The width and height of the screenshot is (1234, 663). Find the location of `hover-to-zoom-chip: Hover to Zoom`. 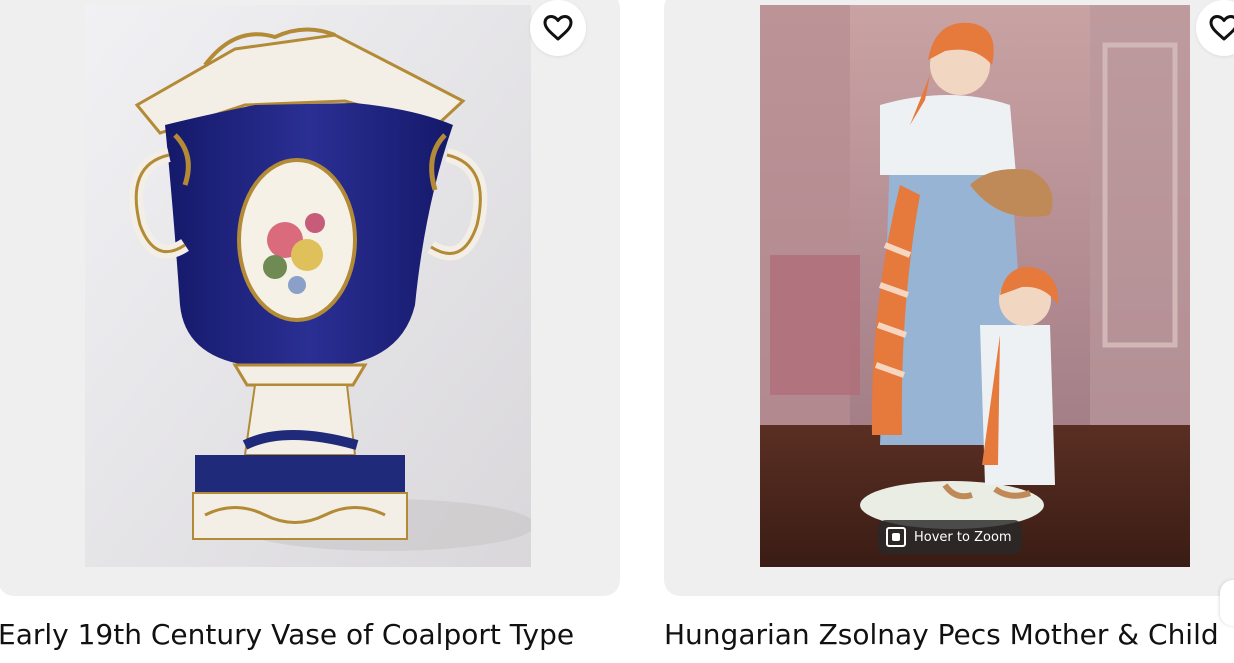

hover-to-zoom-chip: Hover to Zoom is located at coordinates (950, 537).